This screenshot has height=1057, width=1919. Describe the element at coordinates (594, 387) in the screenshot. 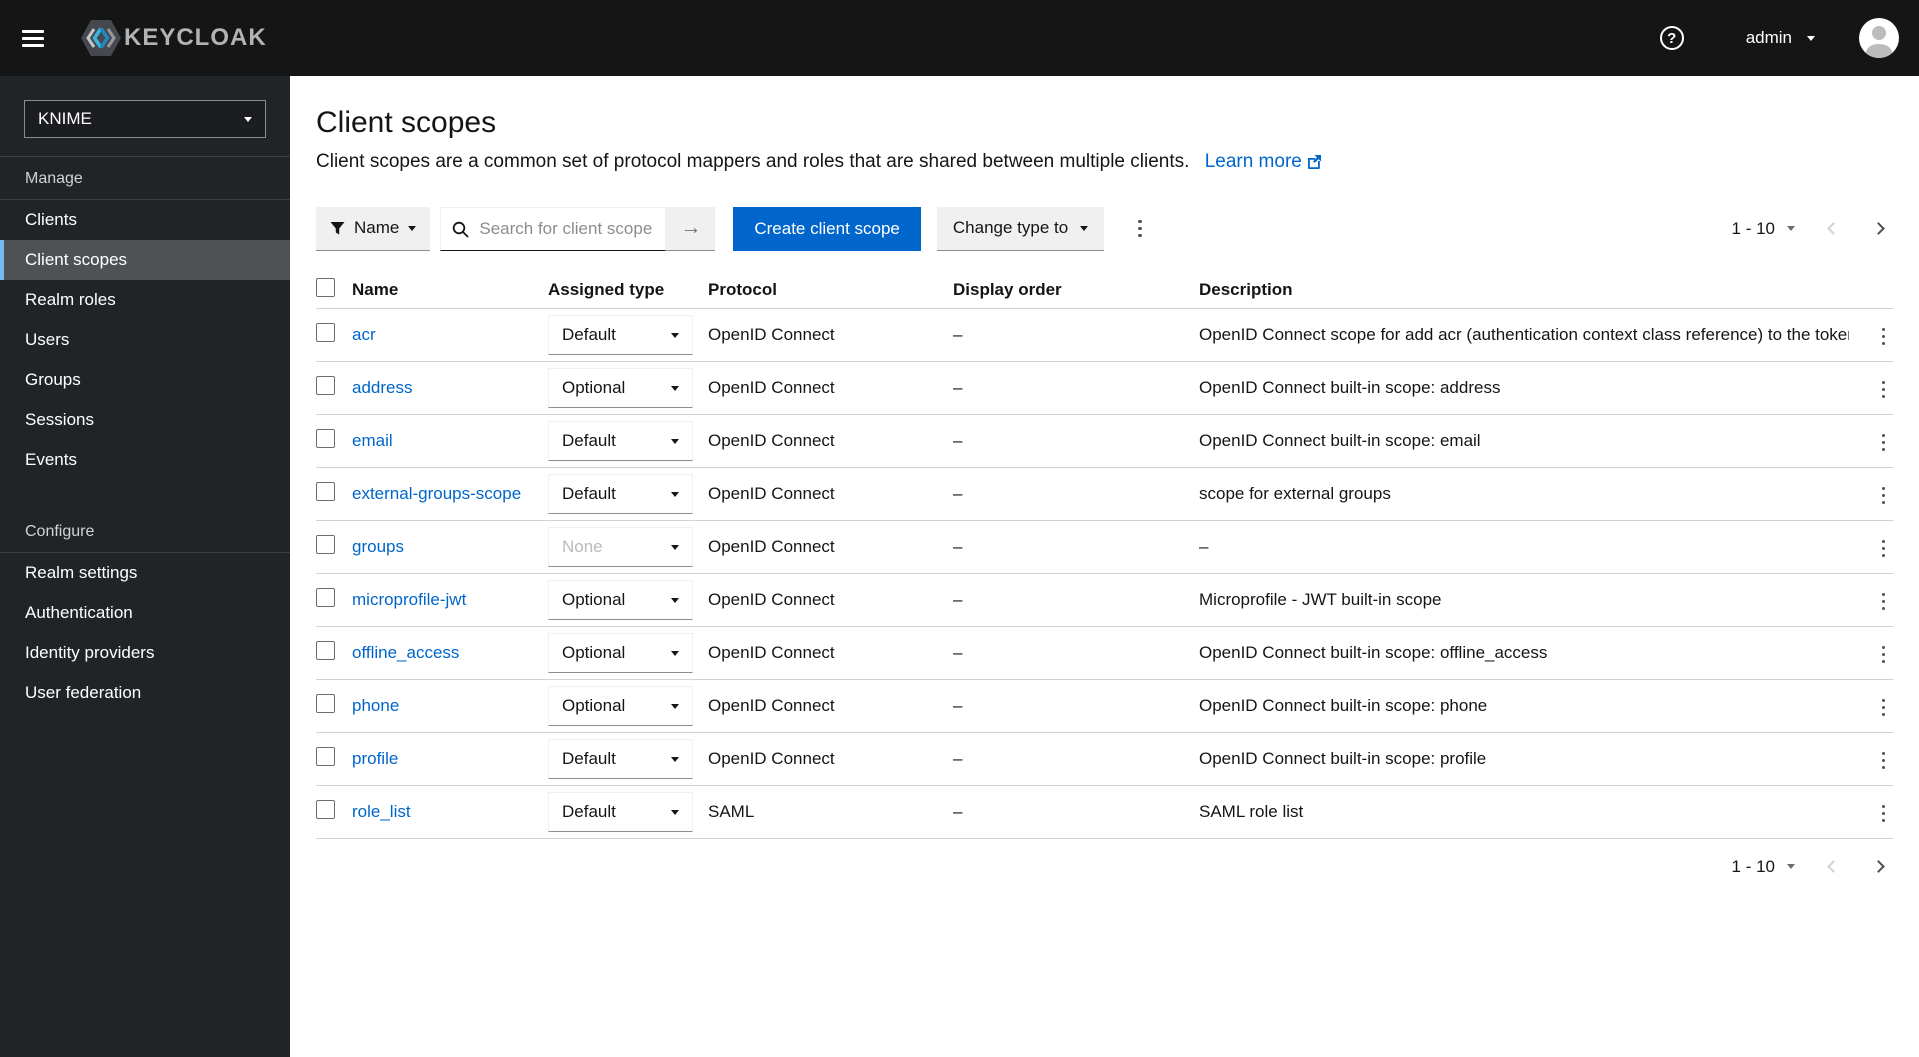

I see `assigned-type-value: Optional` at that location.